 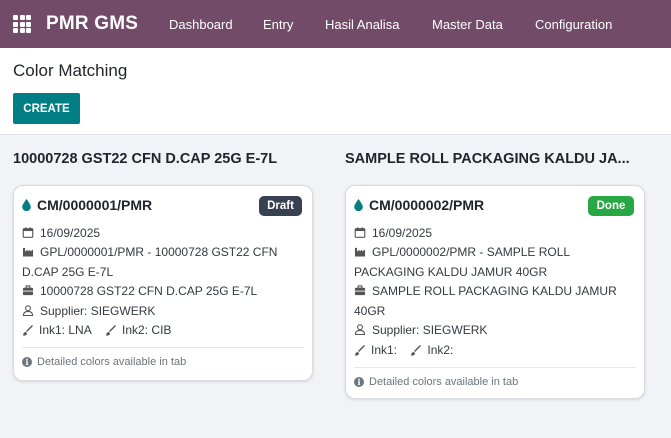 What do you see at coordinates (163, 159) in the screenshot?
I see `group-title: 10000728 GST22 CFN D.CAP 25G E-7L` at bounding box center [163, 159].